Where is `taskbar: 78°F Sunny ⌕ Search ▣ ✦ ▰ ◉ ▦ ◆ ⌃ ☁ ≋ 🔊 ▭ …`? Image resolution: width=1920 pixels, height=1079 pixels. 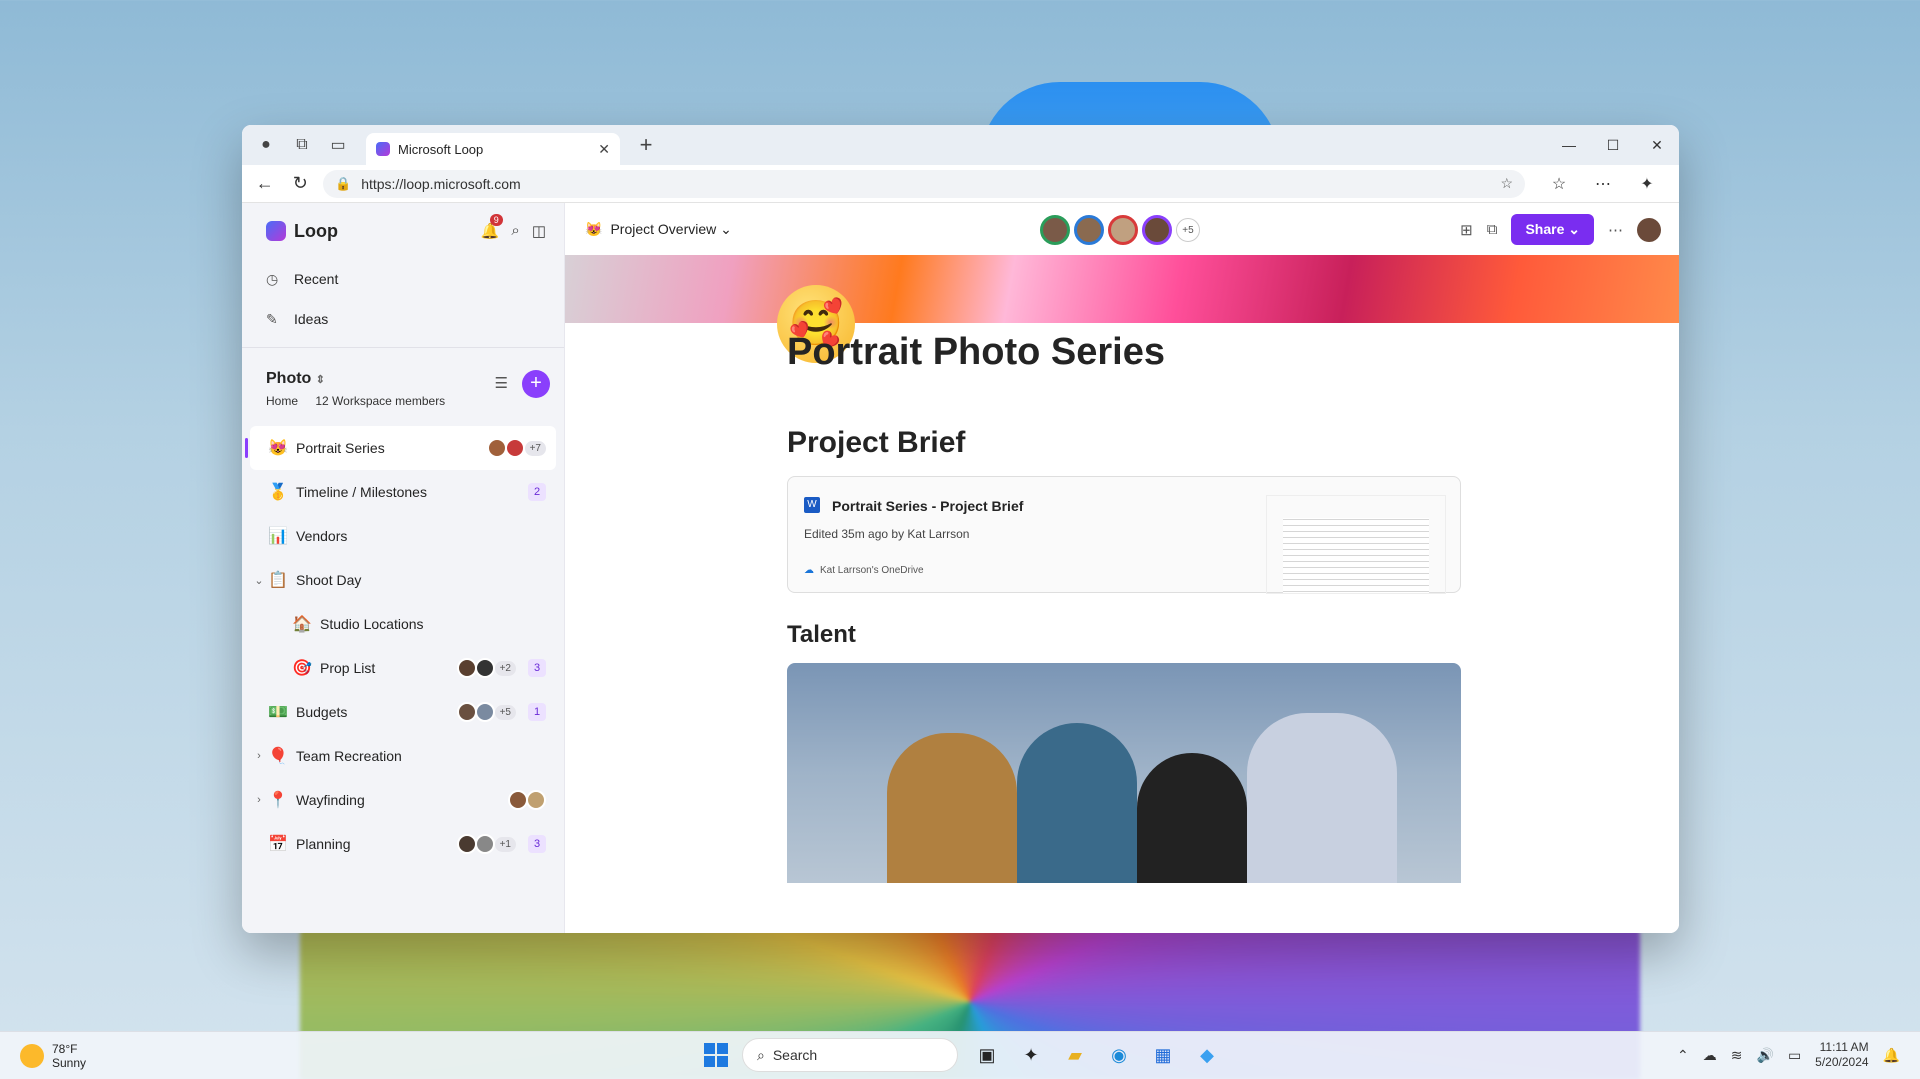 taskbar: 78°F Sunny ⌕ Search ▣ ✦ ▰ ◉ ▦ ◆ ⌃ ☁ ≋ 🔊 ▭ … is located at coordinates (960, 1055).